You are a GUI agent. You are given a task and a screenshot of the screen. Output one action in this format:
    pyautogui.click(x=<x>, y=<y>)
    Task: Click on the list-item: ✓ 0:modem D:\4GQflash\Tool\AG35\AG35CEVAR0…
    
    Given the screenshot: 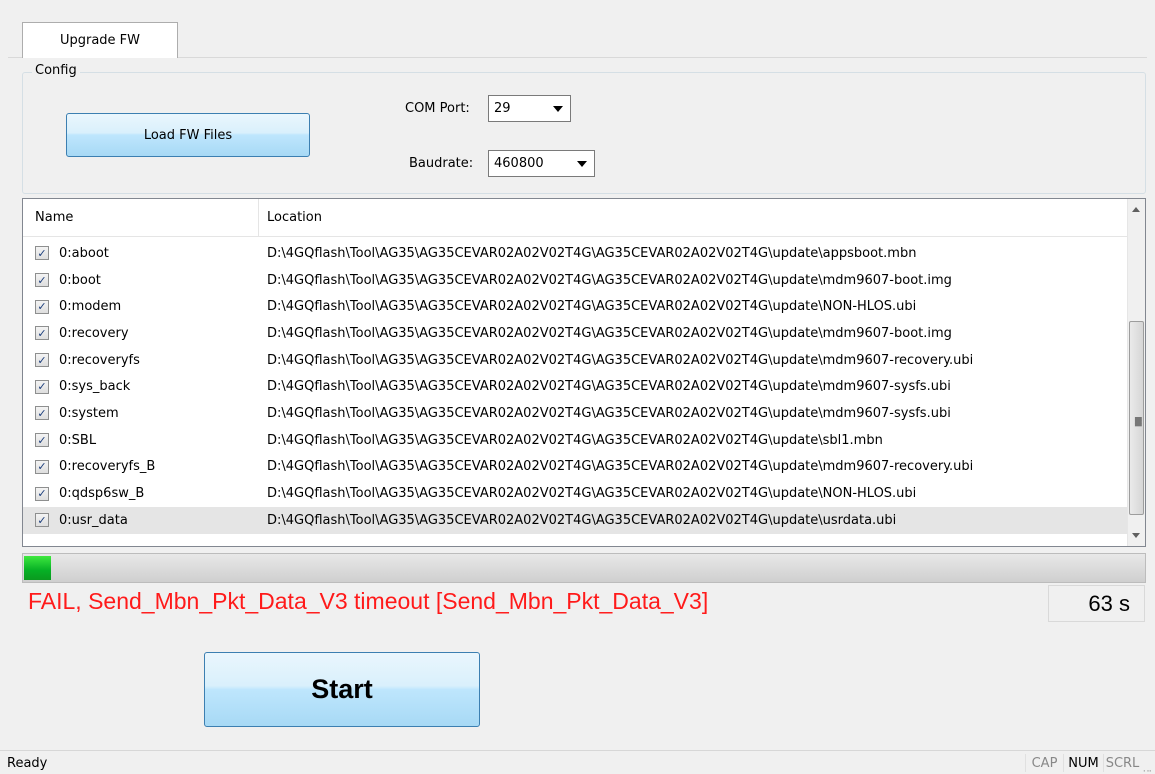 What is the action you would take?
    pyautogui.click(x=575, y=306)
    